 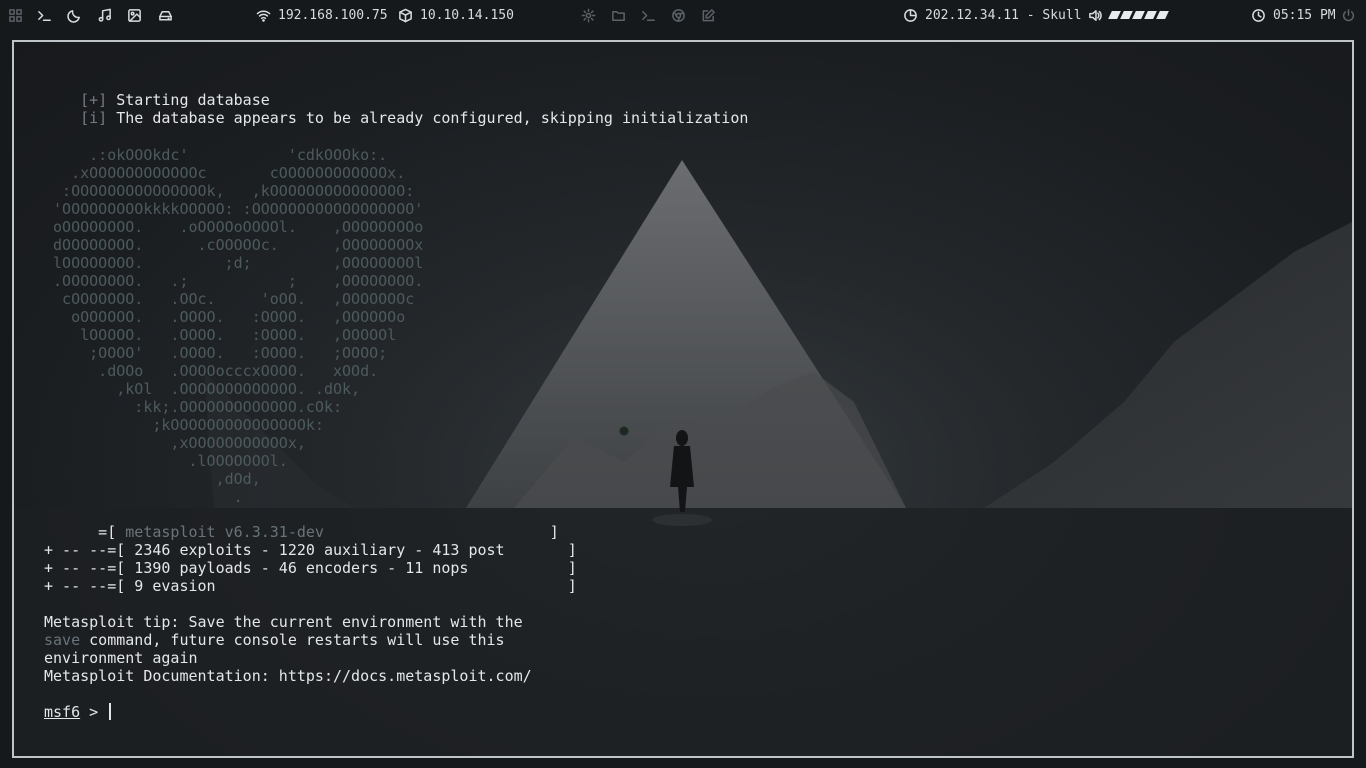 I want to click on wifi-icon, so click(x=263, y=15).